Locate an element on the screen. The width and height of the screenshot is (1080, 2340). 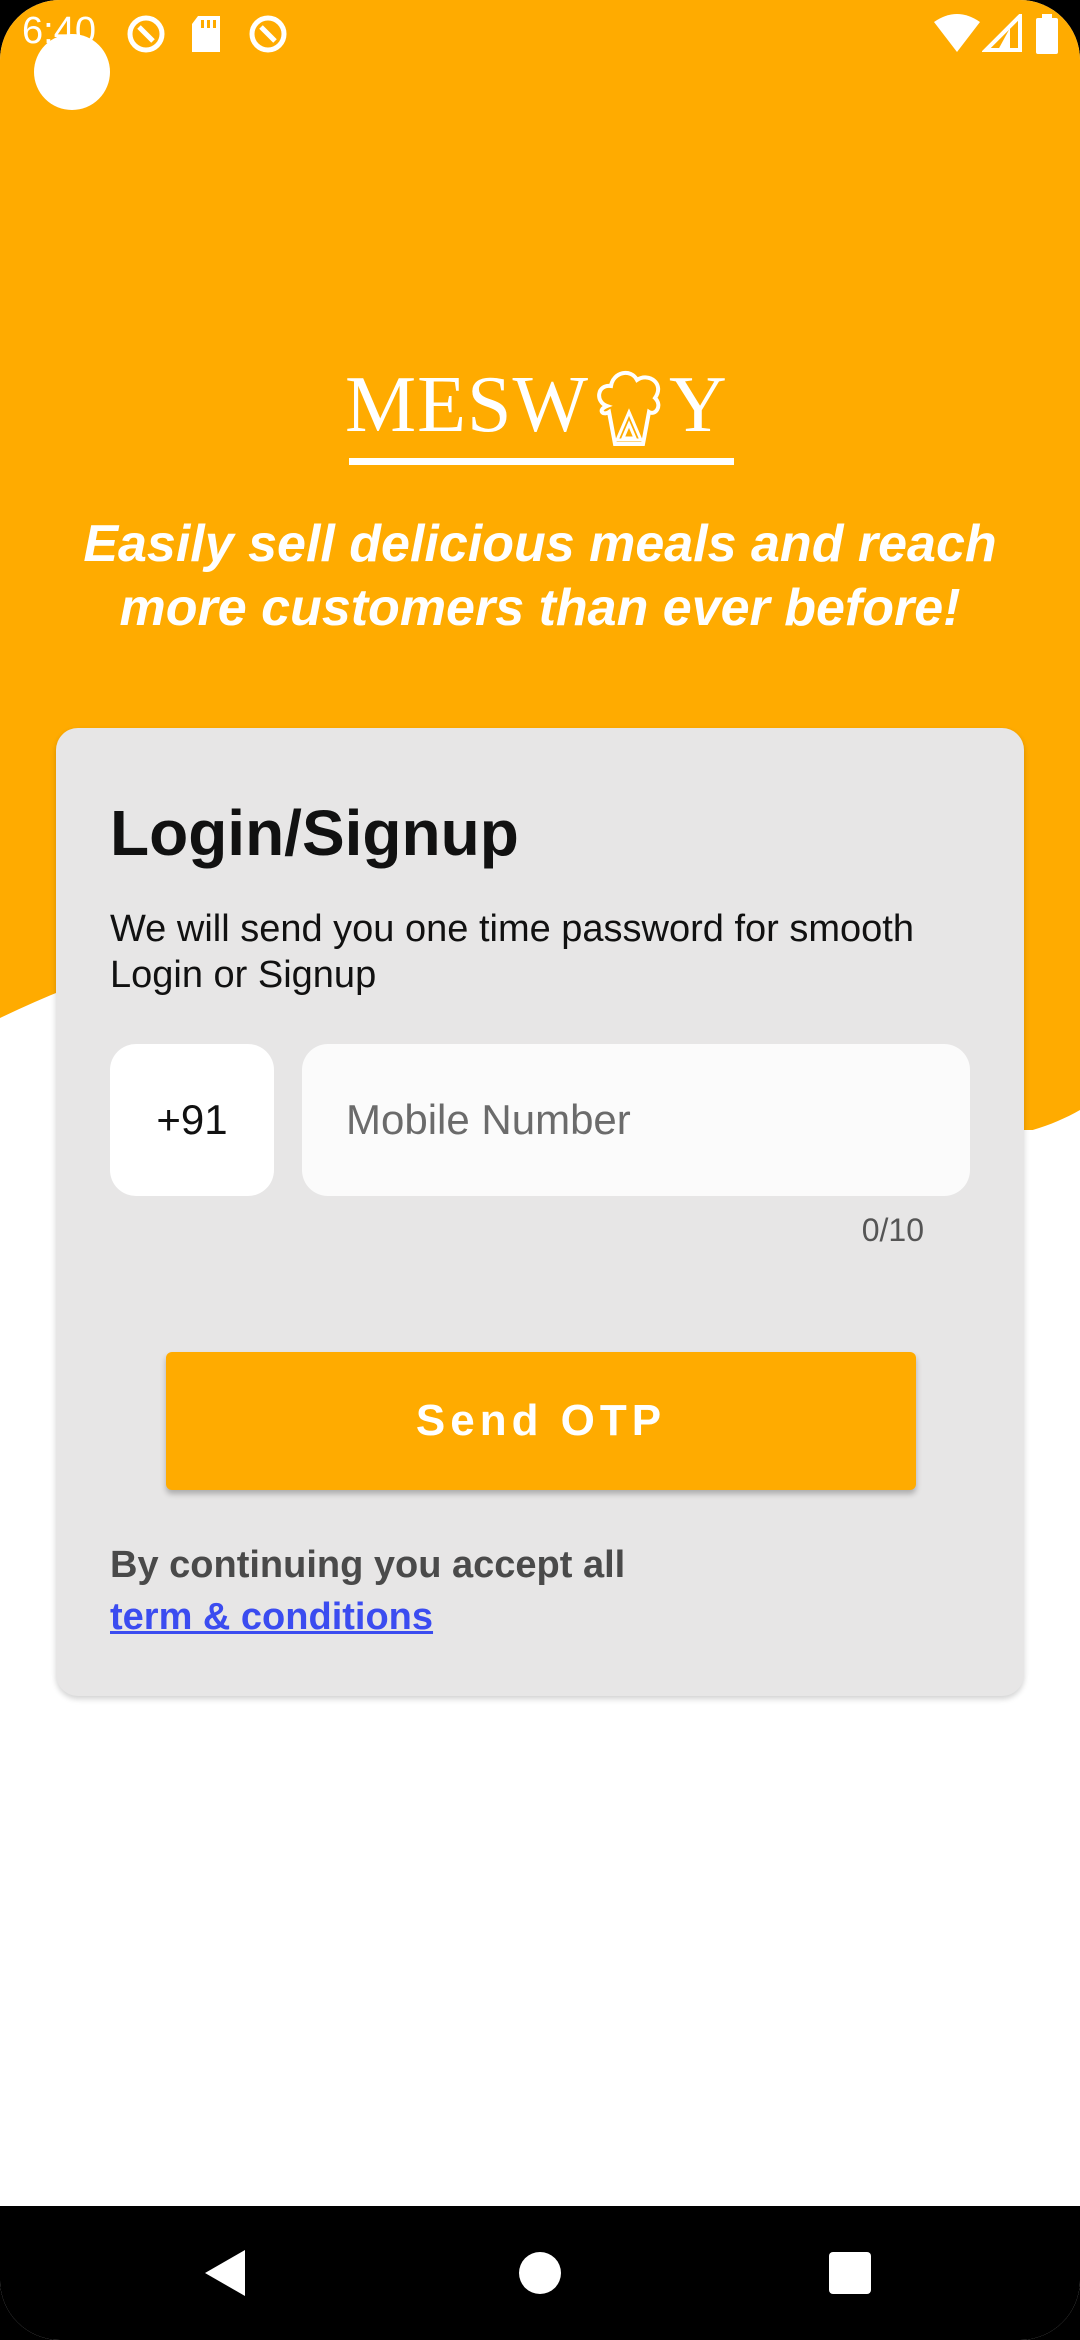
sd-card-icon is located at coordinates (207, 36).